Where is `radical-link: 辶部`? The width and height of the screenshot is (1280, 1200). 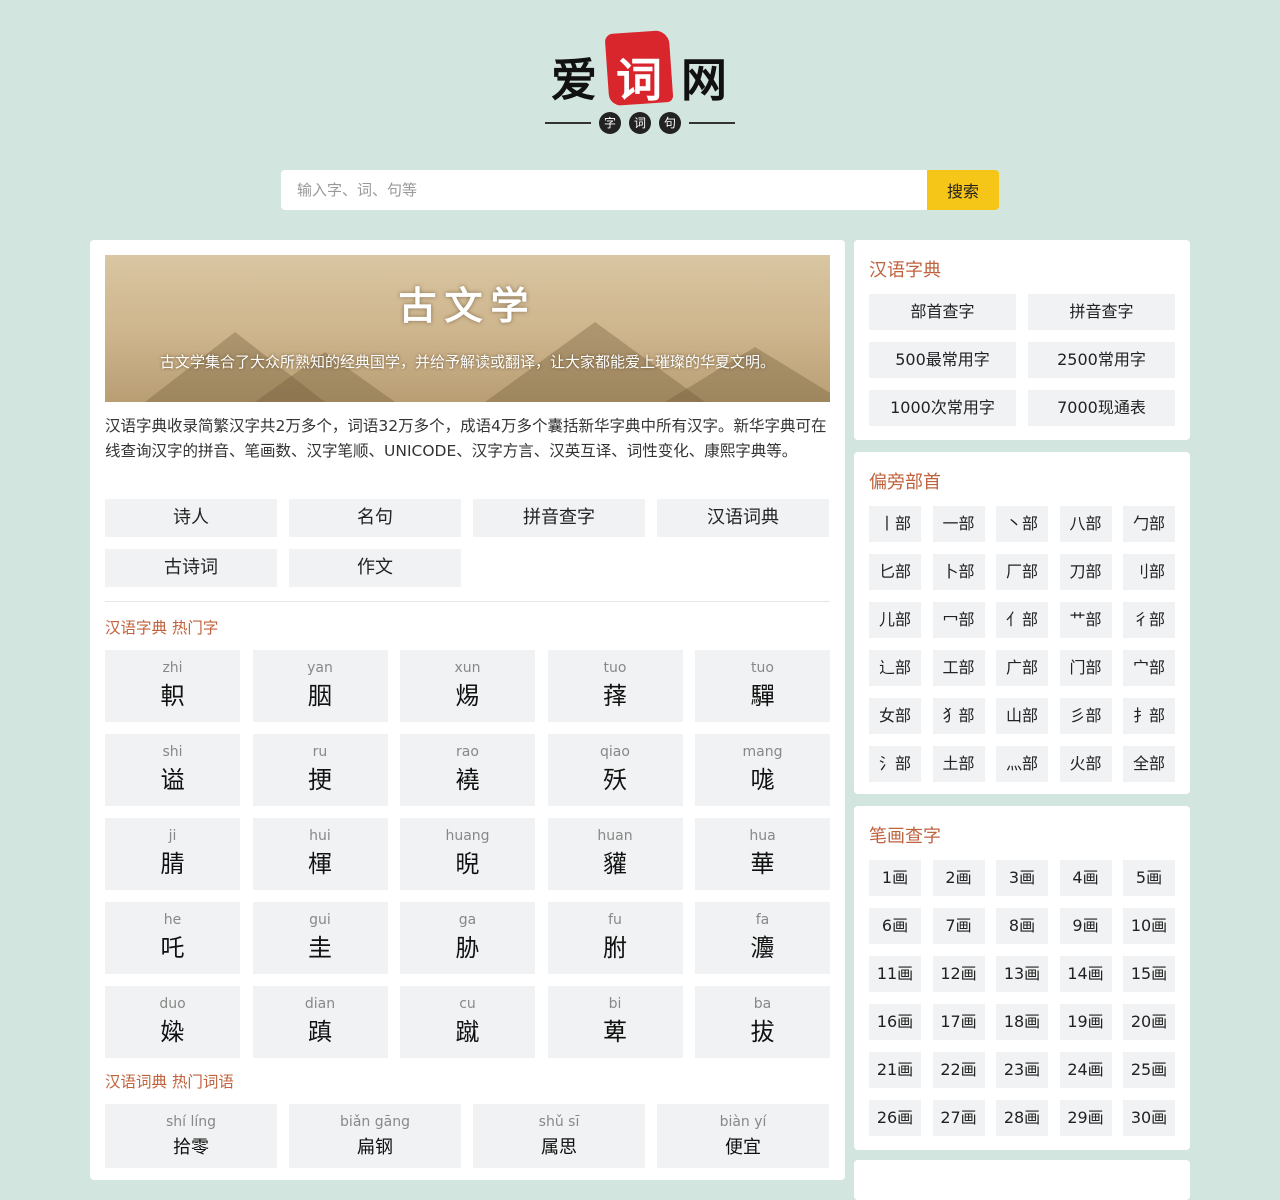
radical-link: 辶部 is located at coordinates (895, 668).